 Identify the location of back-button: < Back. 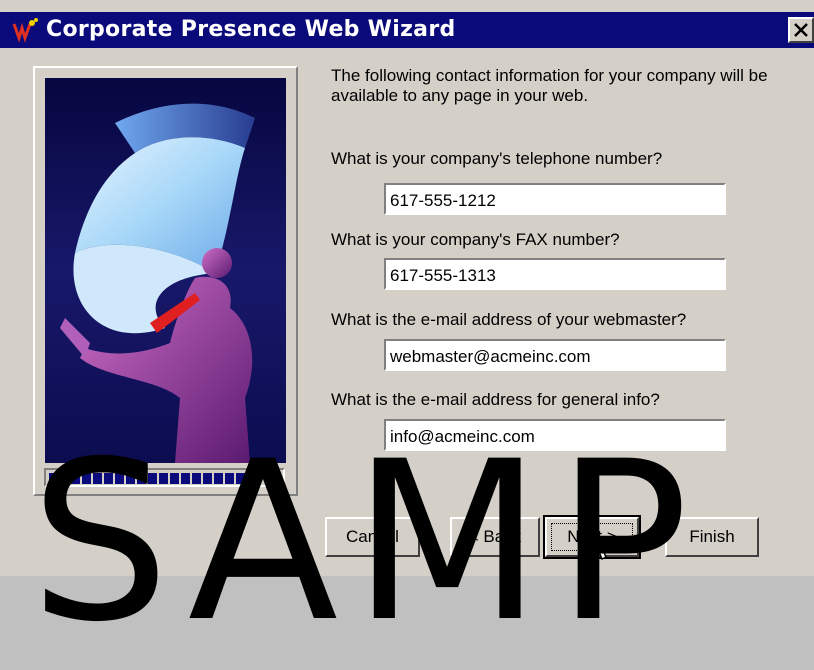
(495, 537).